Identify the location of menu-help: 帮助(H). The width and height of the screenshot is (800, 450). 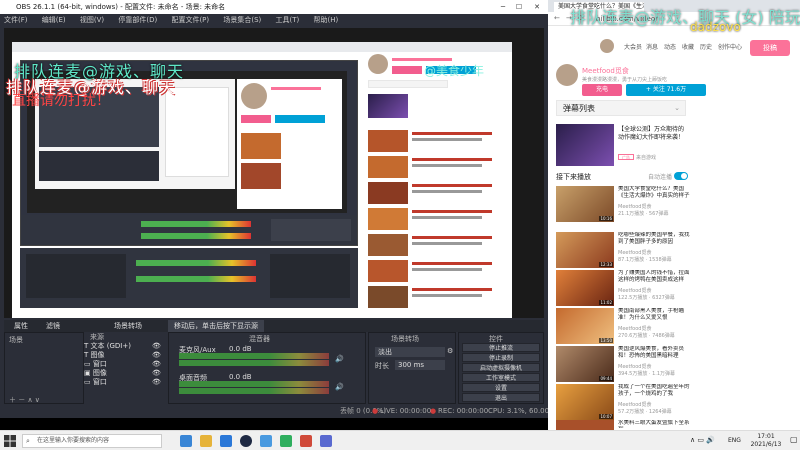
(326, 20).